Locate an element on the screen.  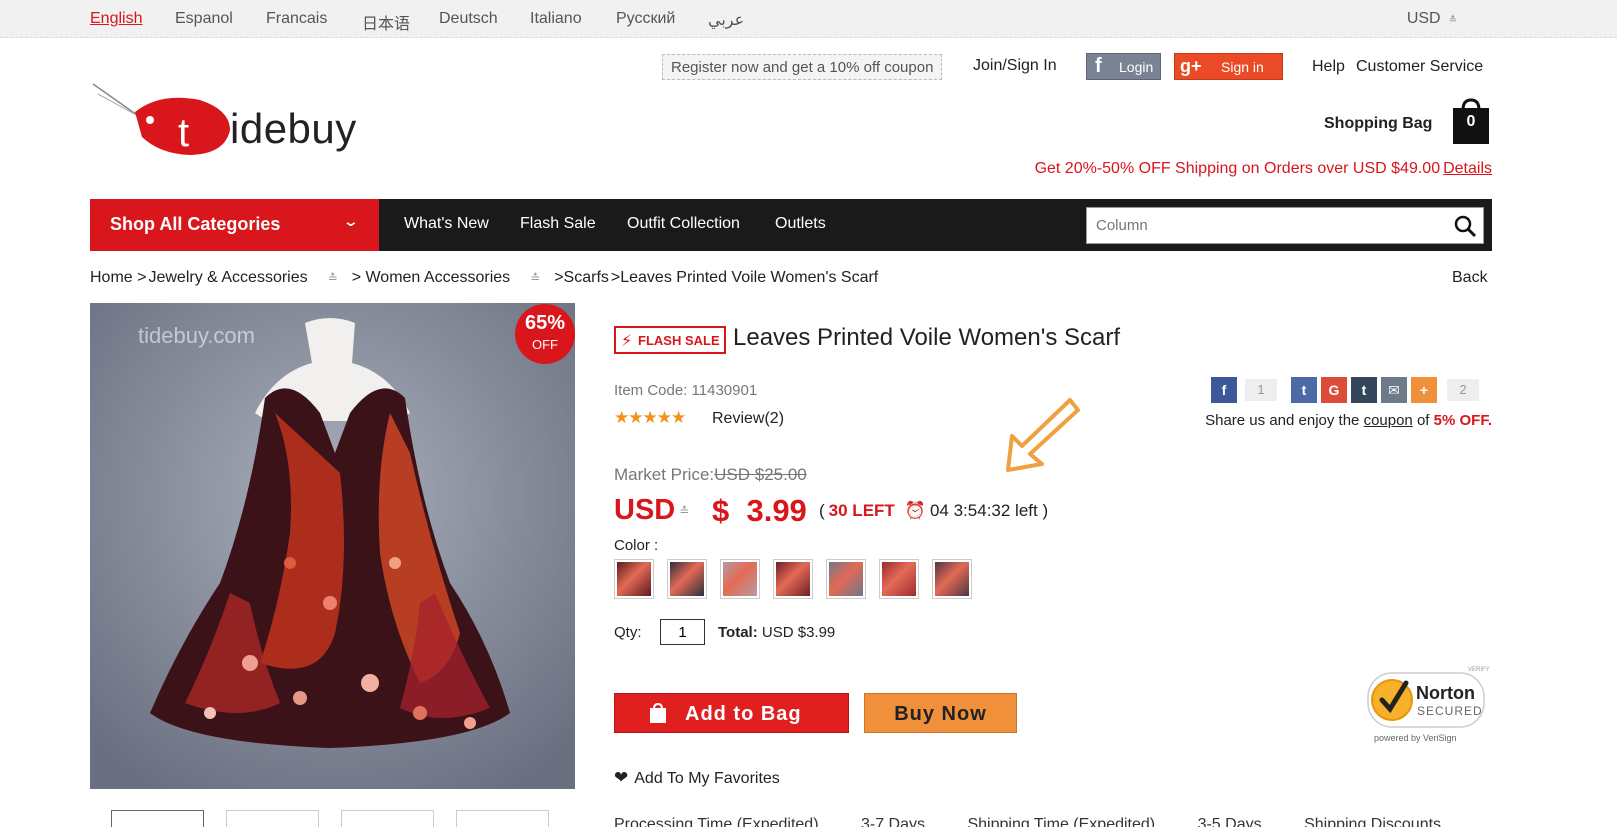
lang-arabic: عربي is located at coordinates (726, 20).